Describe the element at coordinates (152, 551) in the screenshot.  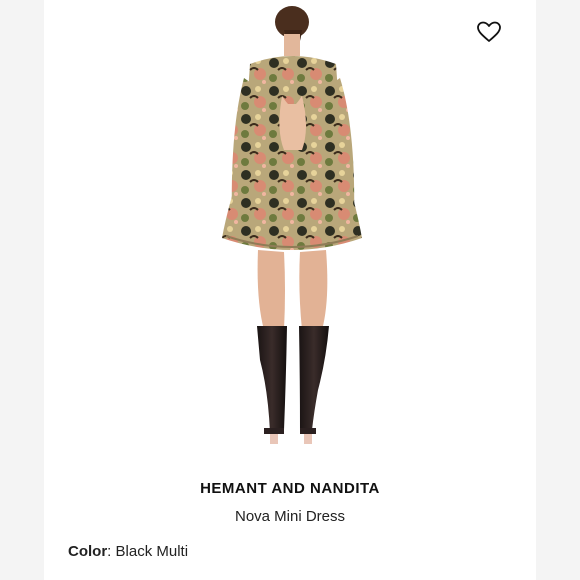
I see `color-value: Black Multi` at that location.